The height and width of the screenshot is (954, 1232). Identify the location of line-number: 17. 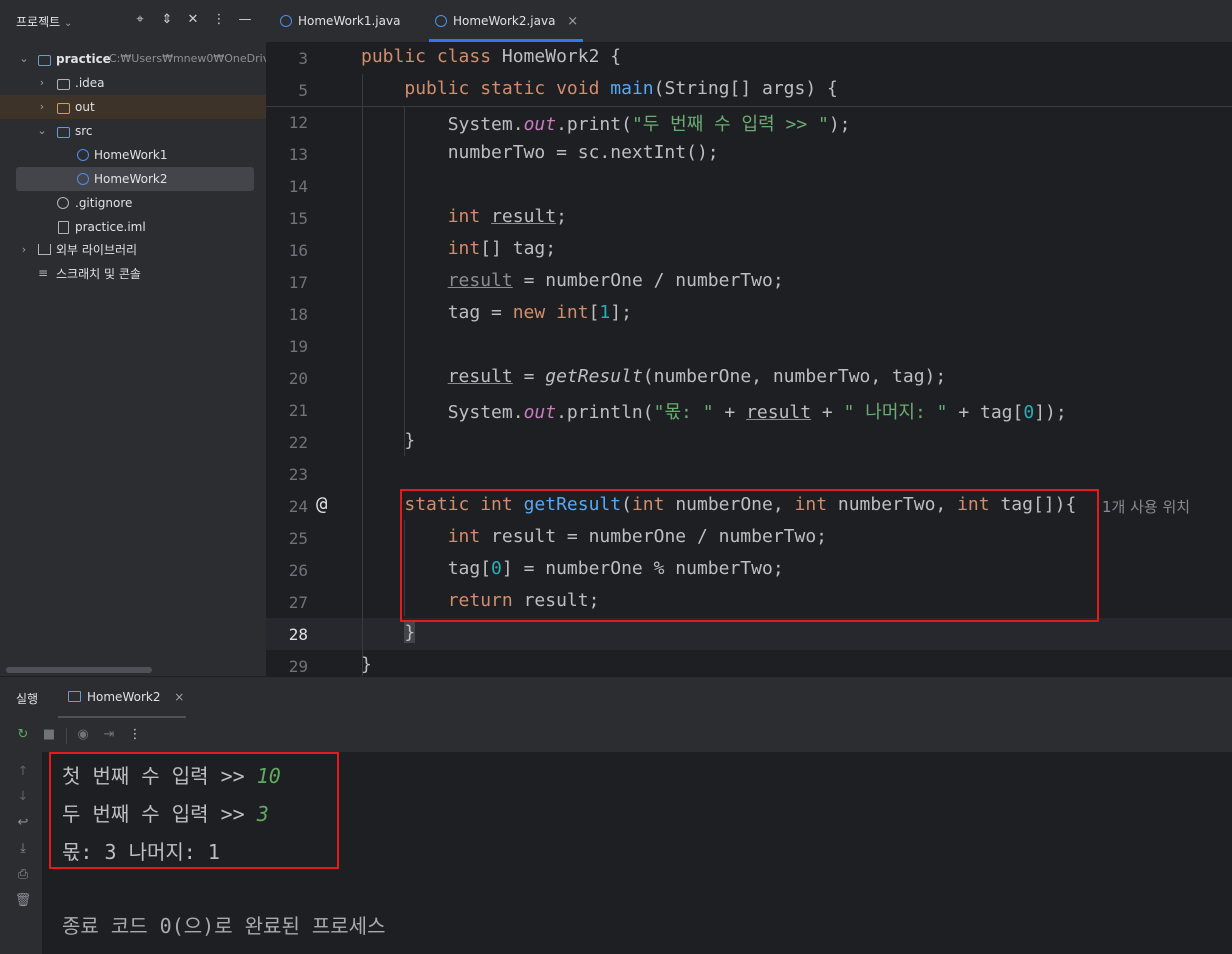
(298, 282).